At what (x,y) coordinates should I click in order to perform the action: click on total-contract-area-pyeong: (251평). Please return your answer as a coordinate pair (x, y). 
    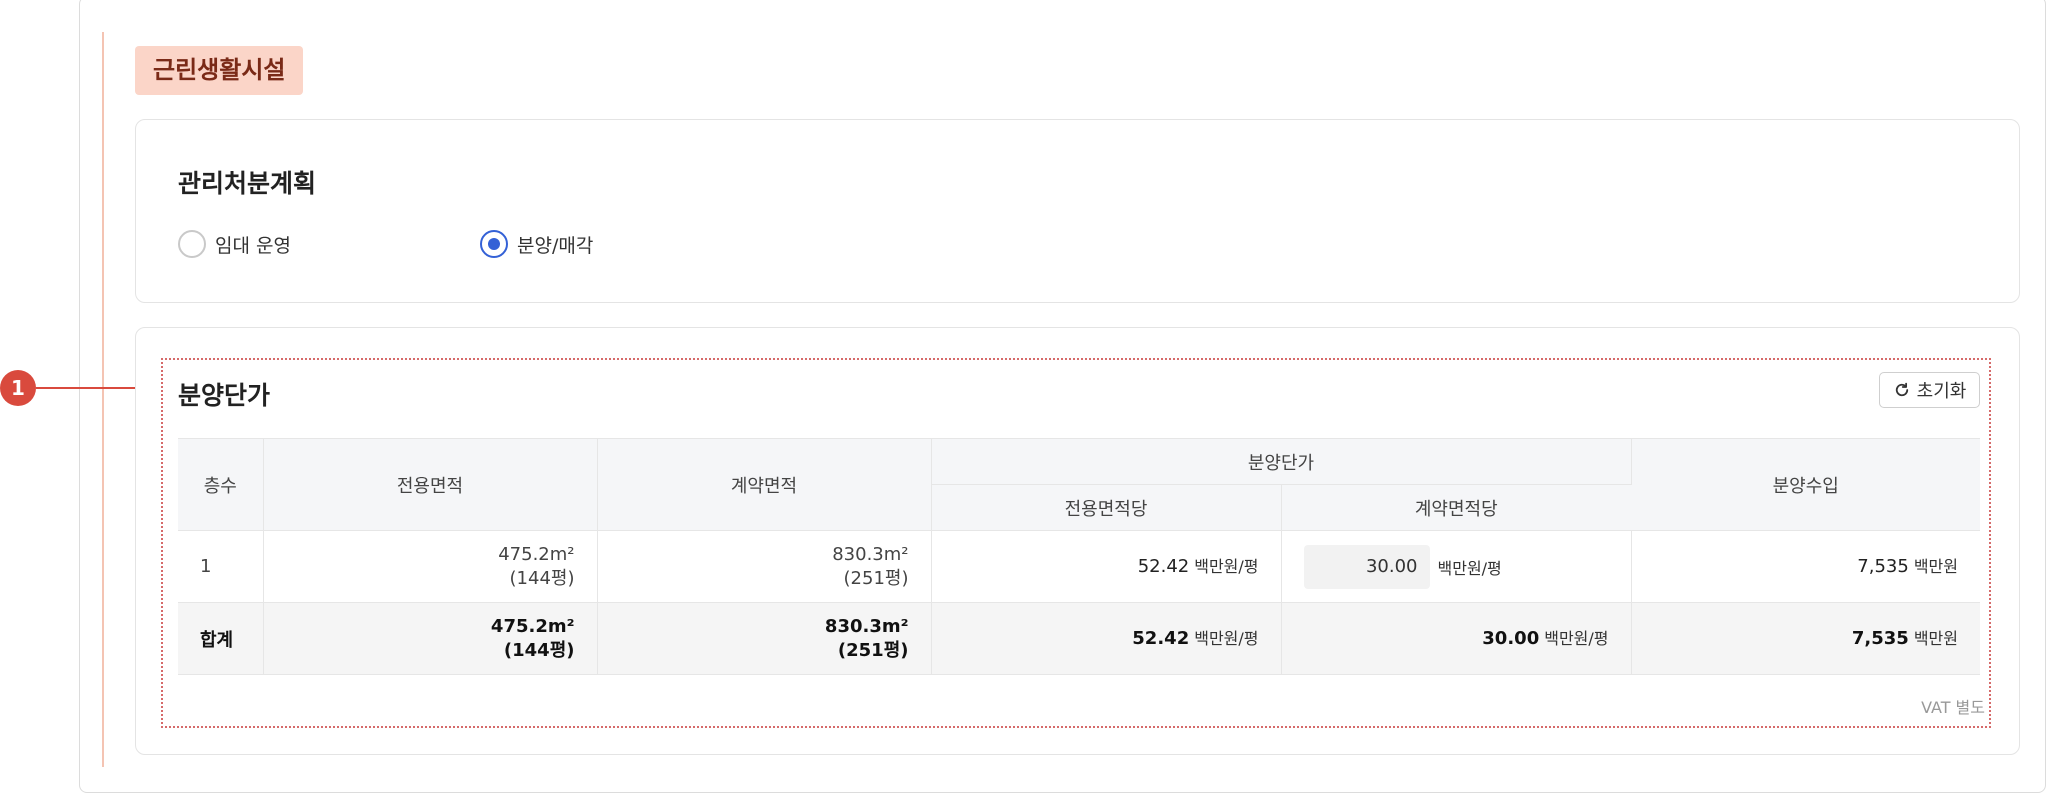
    Looking at the image, I should click on (873, 650).